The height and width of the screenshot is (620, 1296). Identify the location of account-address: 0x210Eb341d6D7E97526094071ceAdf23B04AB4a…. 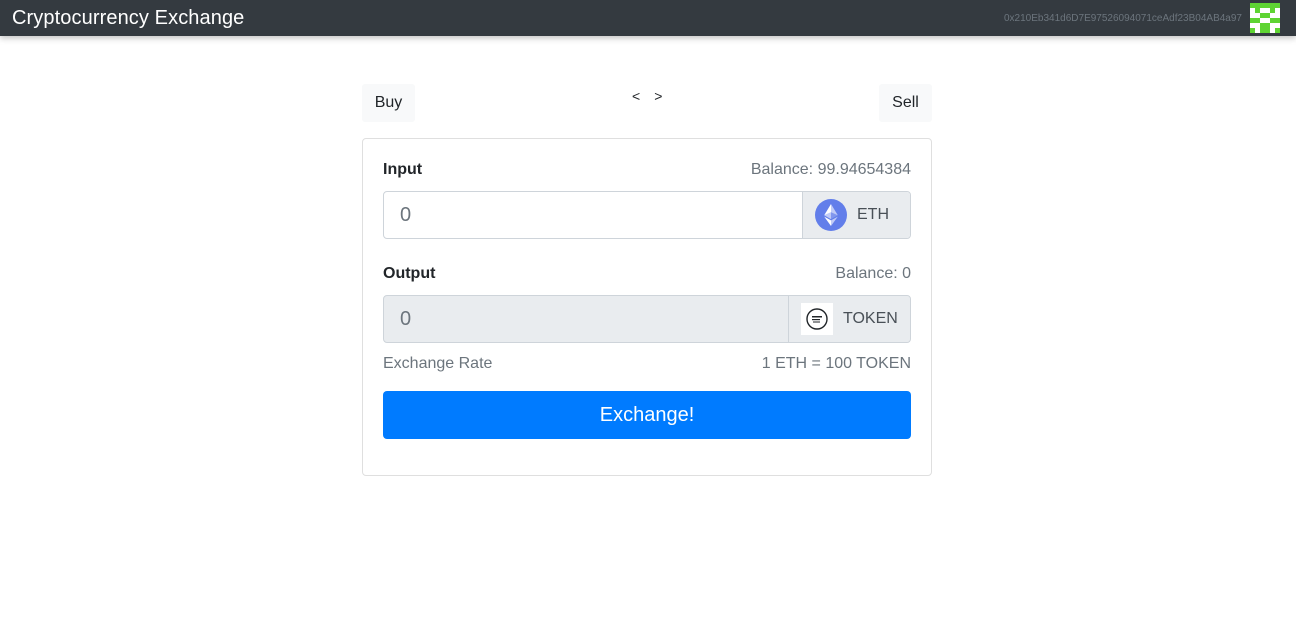
(1123, 18).